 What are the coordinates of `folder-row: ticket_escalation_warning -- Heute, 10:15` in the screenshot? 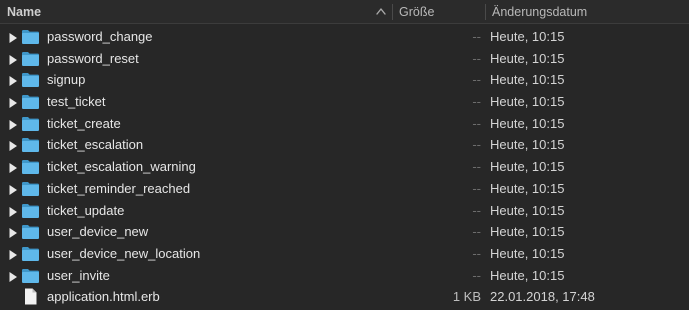 It's located at (344, 167).